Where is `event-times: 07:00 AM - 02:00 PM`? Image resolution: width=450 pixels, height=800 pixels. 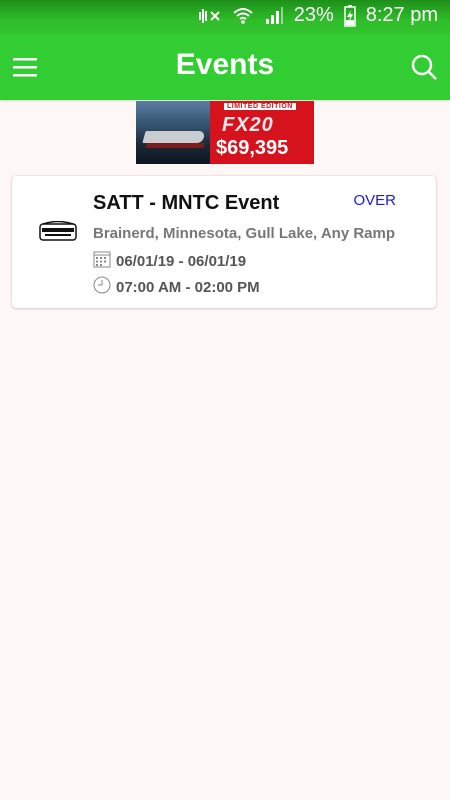
event-times: 07:00 AM - 02:00 PM is located at coordinates (188, 287).